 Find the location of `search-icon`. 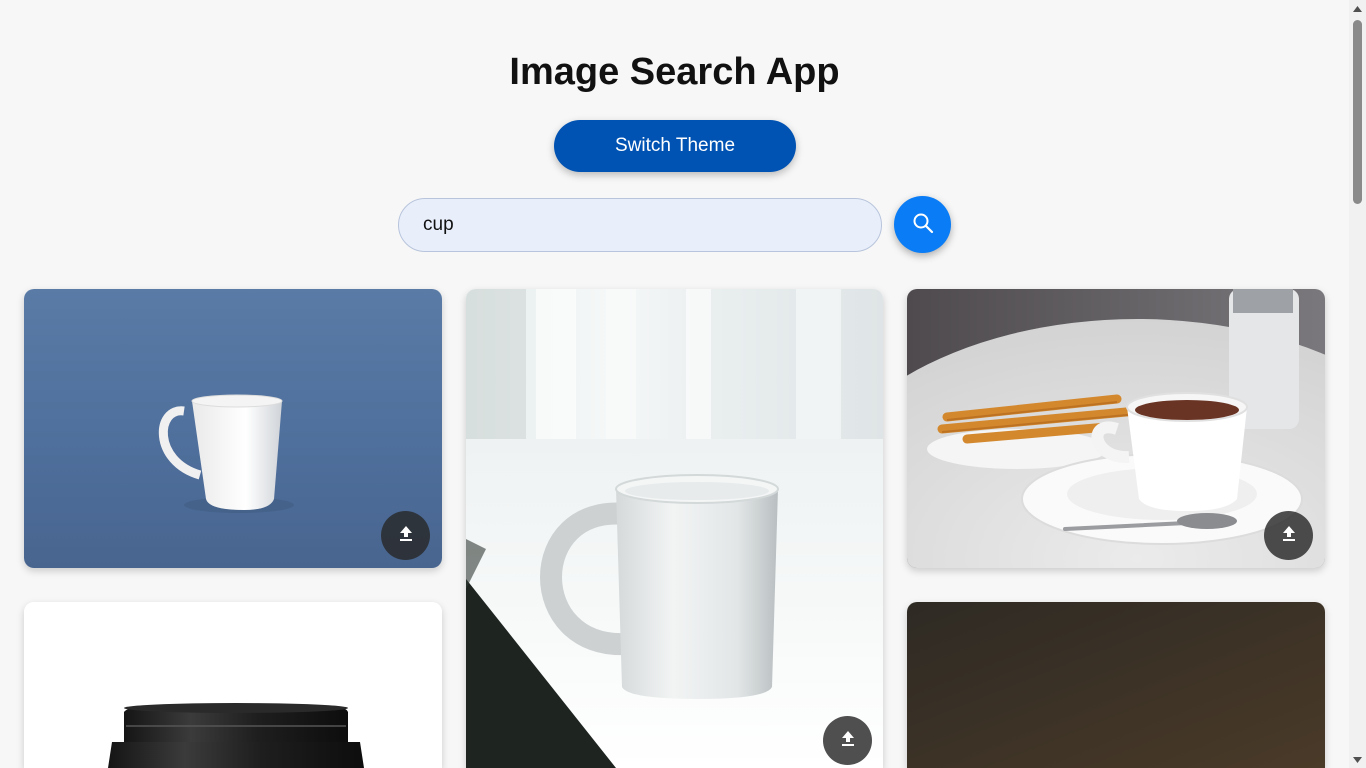

search-icon is located at coordinates (923, 224).